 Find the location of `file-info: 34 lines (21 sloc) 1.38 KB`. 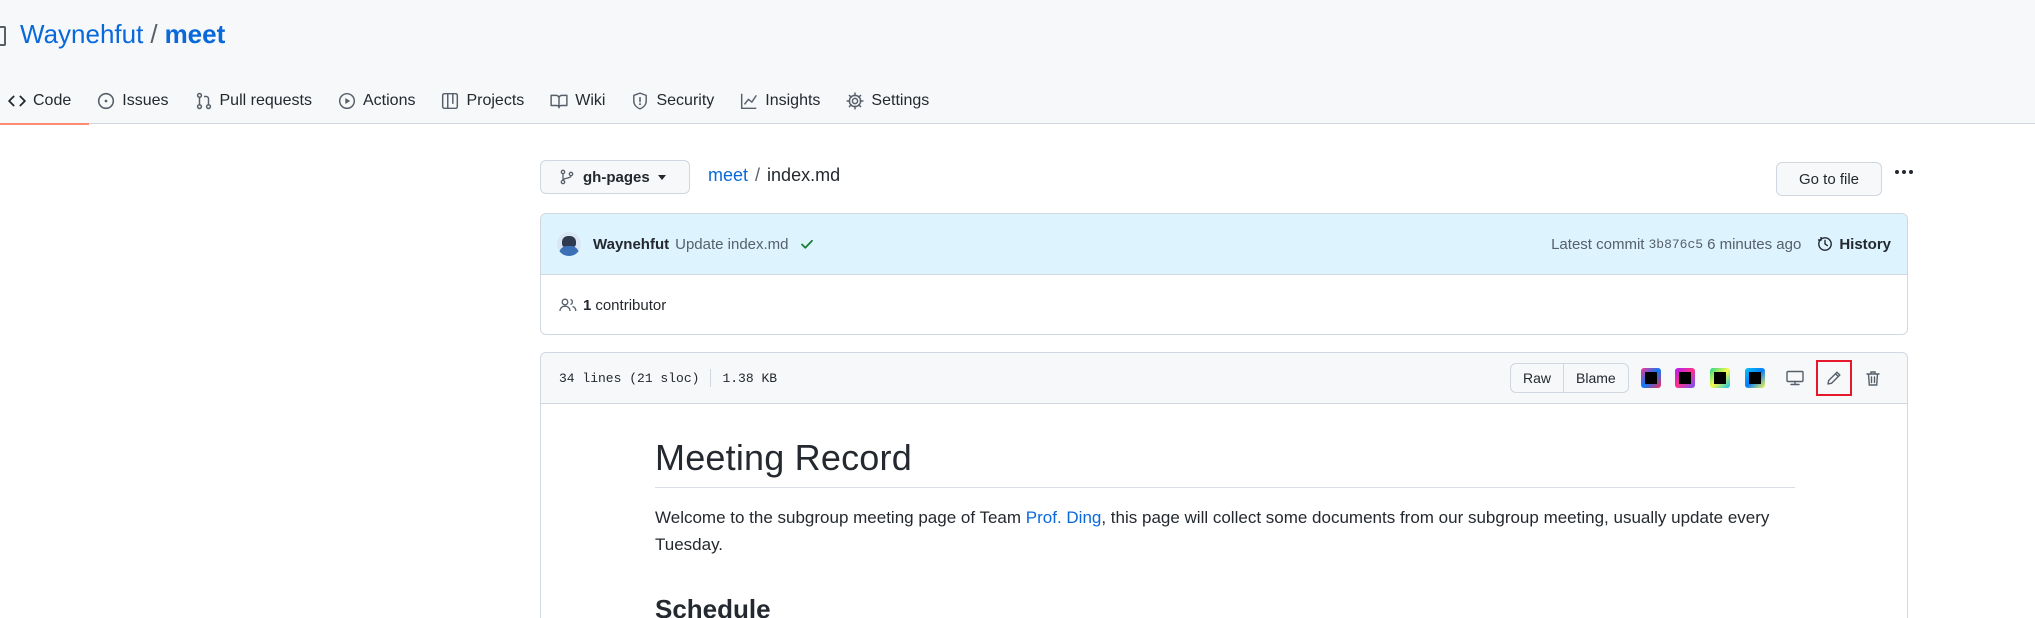

file-info: 34 lines (21 sloc) 1.38 KB is located at coordinates (668, 378).